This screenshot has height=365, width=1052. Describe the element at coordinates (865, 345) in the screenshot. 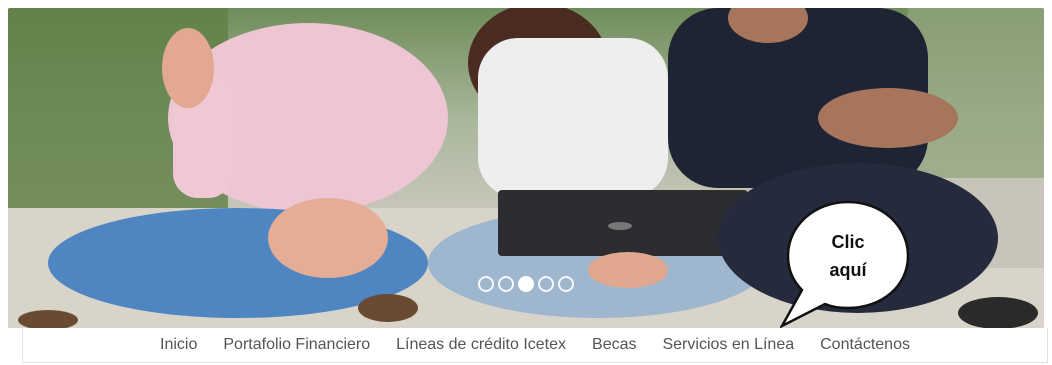

I see `nav-item-contactenos: Contáctenos` at that location.